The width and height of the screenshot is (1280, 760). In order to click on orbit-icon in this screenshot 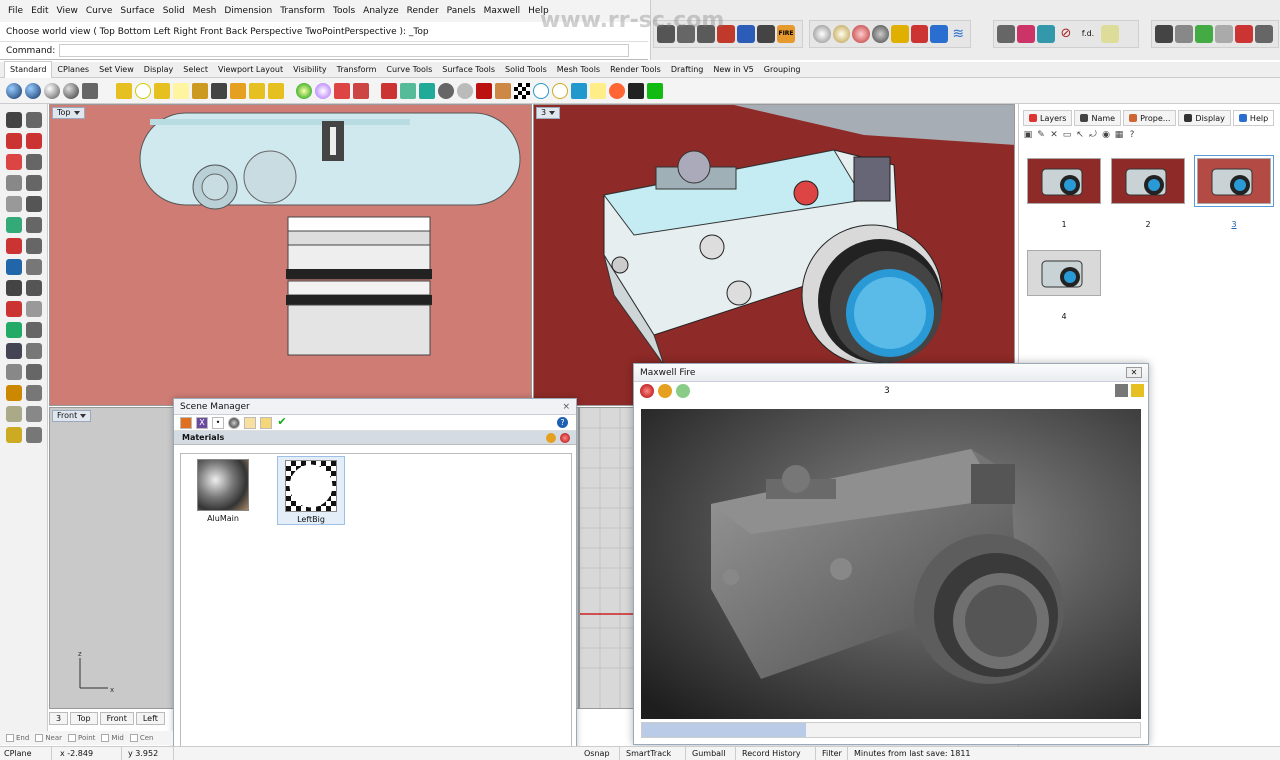, I will do `click(14, 435)`.